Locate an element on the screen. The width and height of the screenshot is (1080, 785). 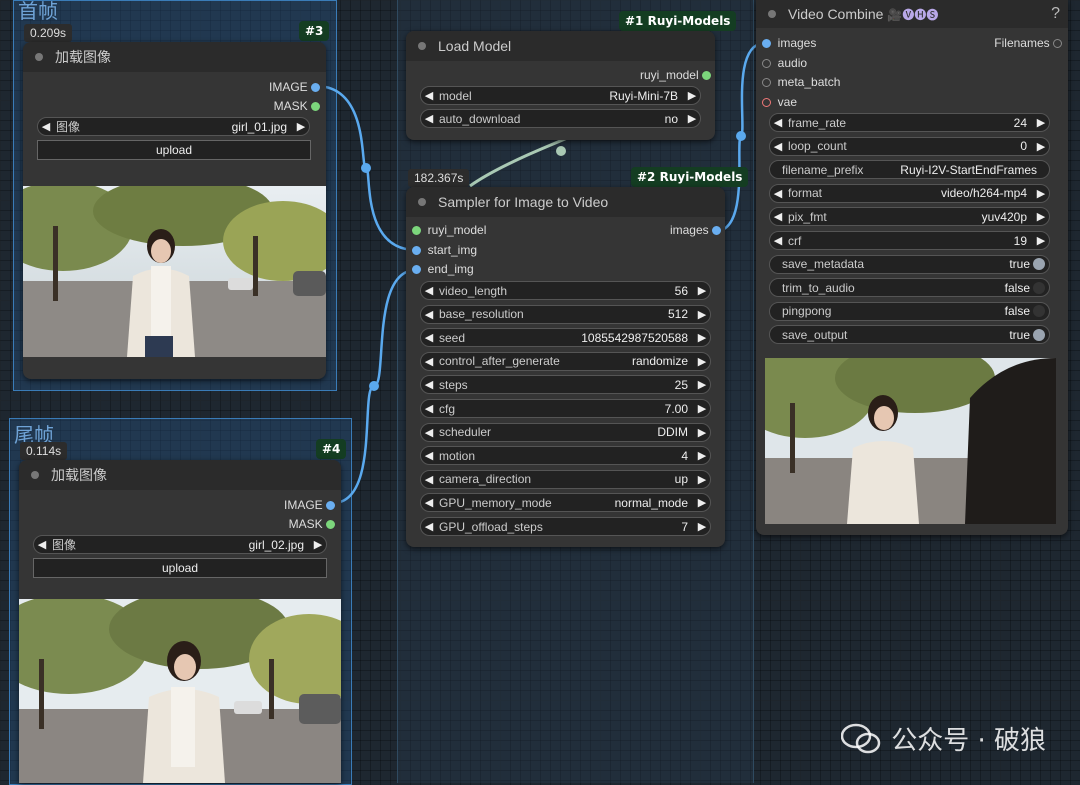
input-audio: audio is located at coordinates (784, 63).